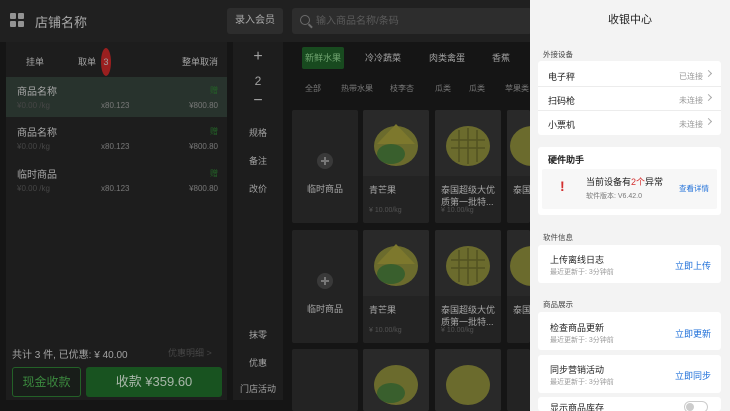  What do you see at coordinates (558, 237) in the screenshot?
I see `section-title-software: 软件信息` at bounding box center [558, 237].